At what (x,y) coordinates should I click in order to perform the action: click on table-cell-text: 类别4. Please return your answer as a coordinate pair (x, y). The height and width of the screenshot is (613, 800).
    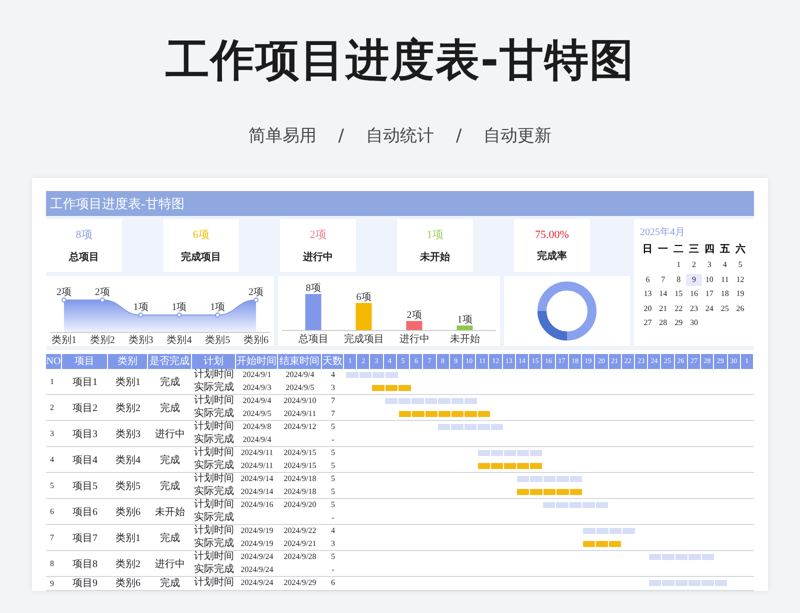
    Looking at the image, I should click on (128, 461).